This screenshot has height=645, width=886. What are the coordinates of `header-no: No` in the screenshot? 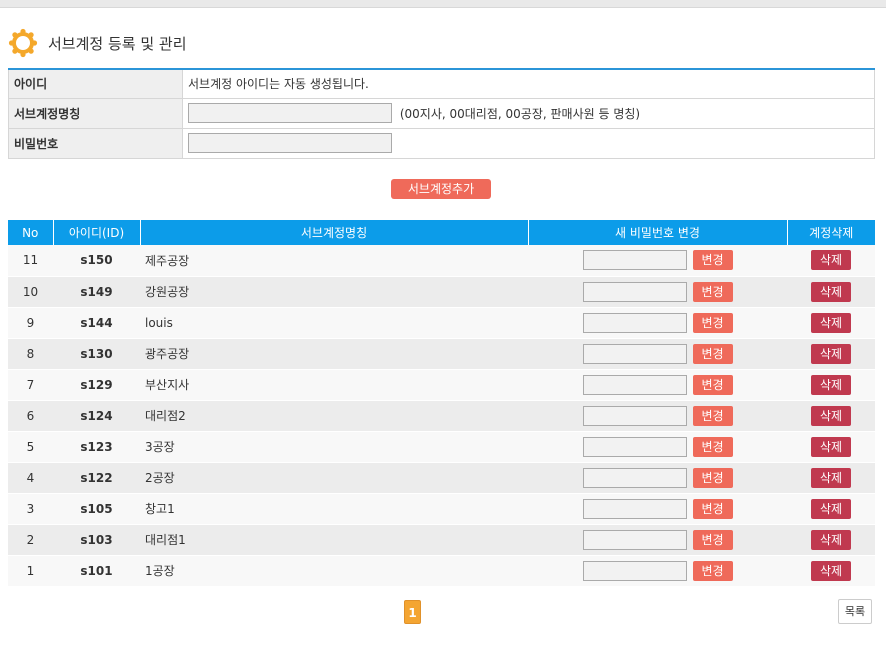 It's located at (30, 232).